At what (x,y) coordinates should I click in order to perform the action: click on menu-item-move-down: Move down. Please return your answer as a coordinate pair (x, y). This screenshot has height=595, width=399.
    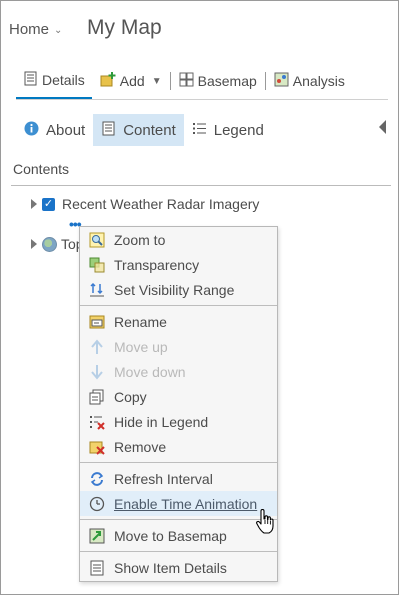
    Looking at the image, I should click on (178, 371).